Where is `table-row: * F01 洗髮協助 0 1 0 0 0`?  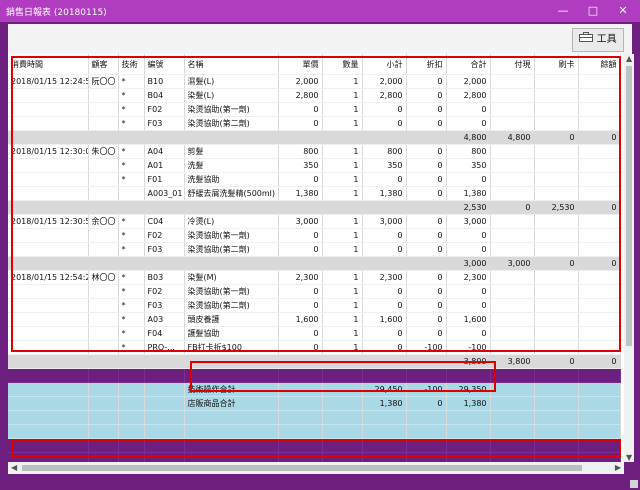 table-row: * F01 洗髮協助 0 1 0 0 0 is located at coordinates (314, 179).